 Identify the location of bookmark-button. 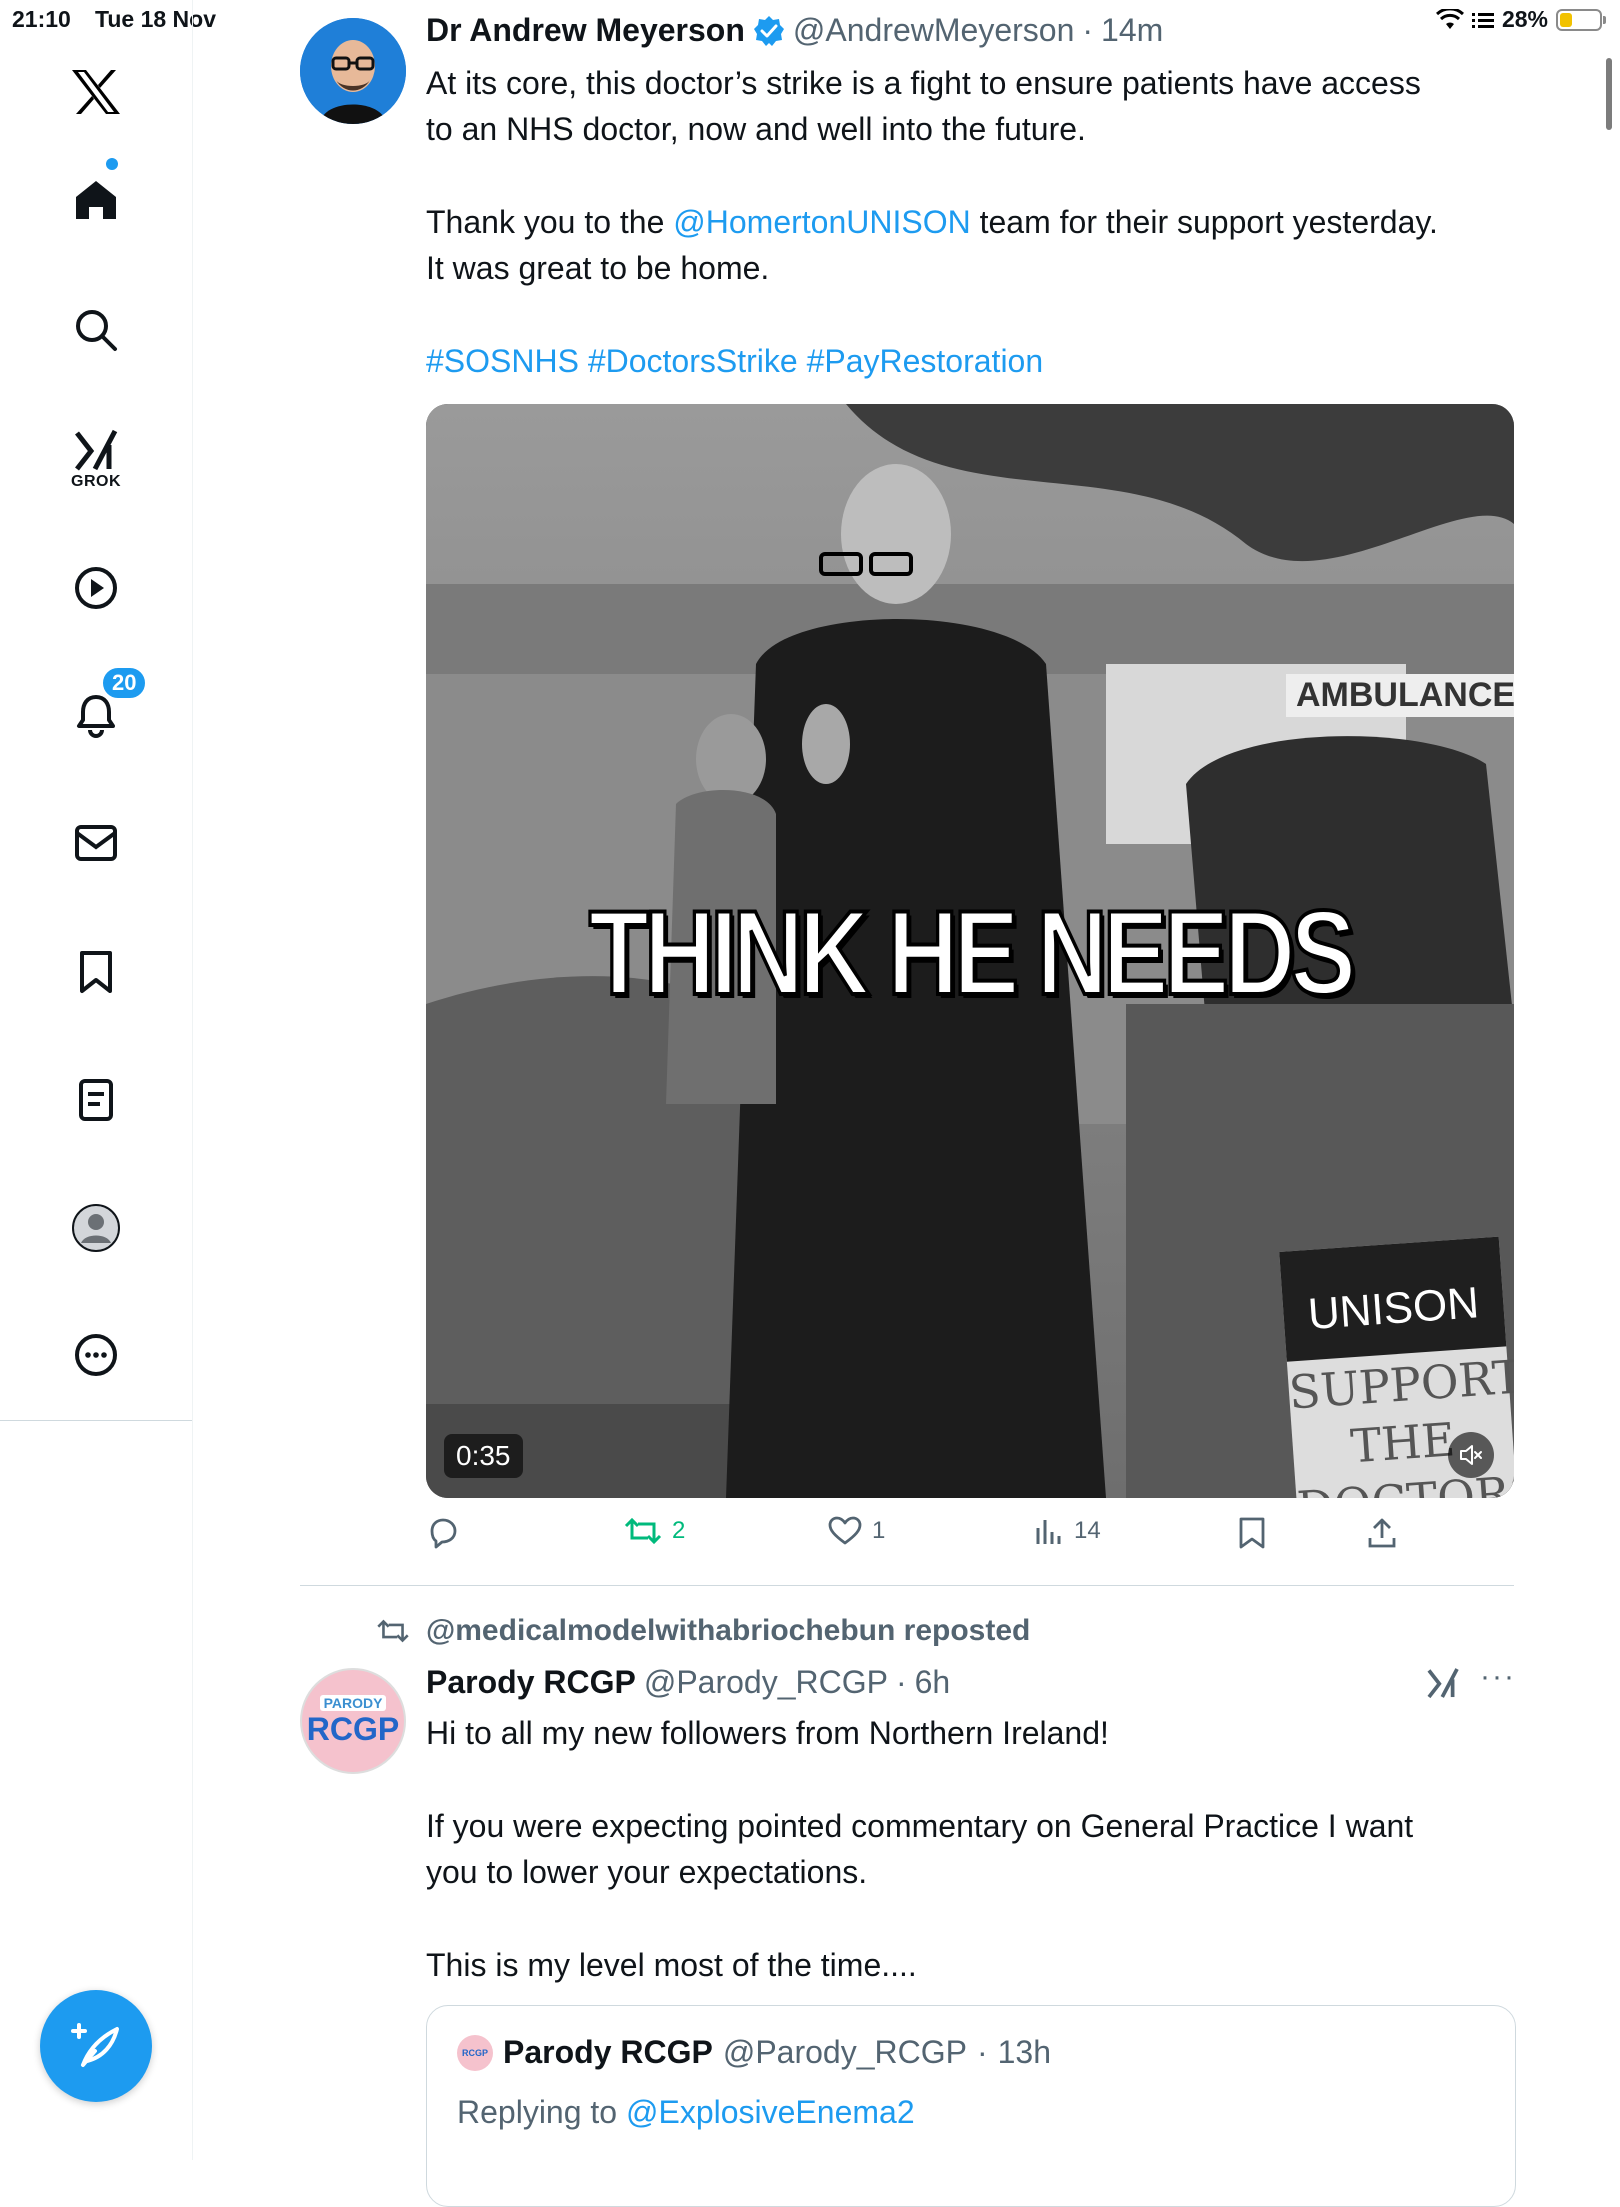
(1252, 1533).